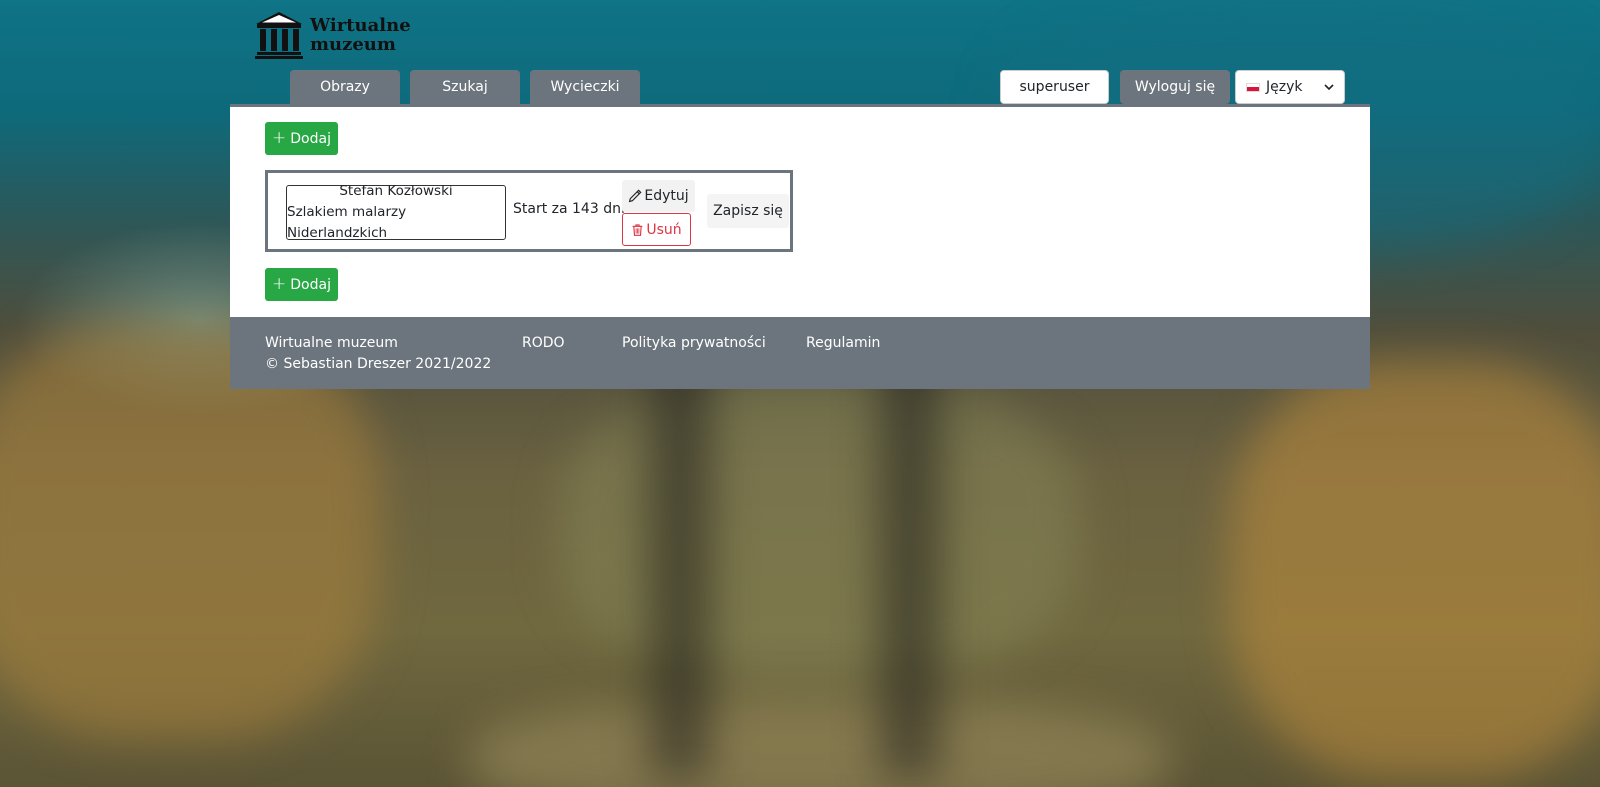  What do you see at coordinates (666, 196) in the screenshot?
I see `edit-label: Edytuj` at bounding box center [666, 196].